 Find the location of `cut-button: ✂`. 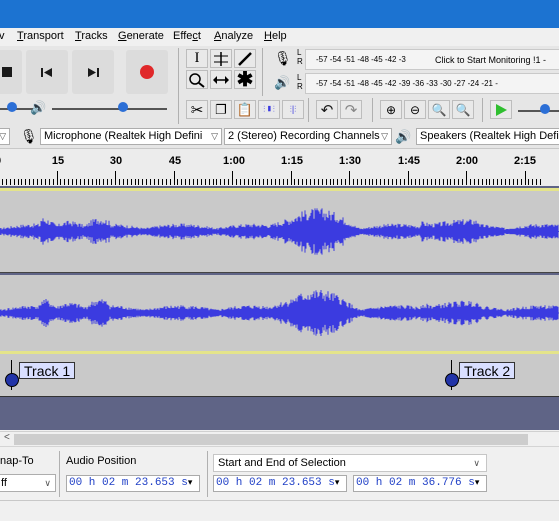

cut-button: ✂ is located at coordinates (197, 109).